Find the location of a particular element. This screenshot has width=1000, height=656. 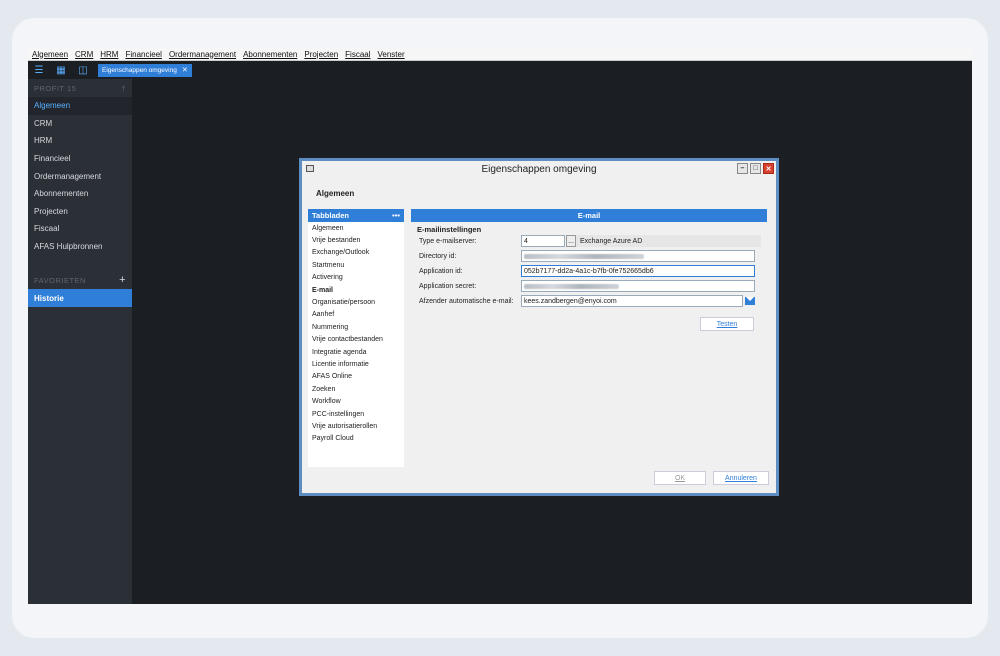

sender-email-input: kees.zandbergen@enyoi.com is located at coordinates (632, 301).